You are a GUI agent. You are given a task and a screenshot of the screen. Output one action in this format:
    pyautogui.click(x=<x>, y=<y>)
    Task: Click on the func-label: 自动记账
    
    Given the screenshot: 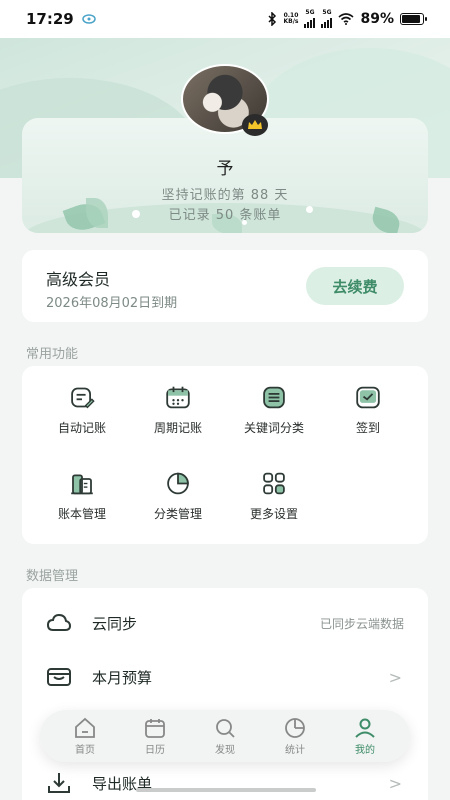 What is the action you would take?
    pyautogui.click(x=81, y=428)
    